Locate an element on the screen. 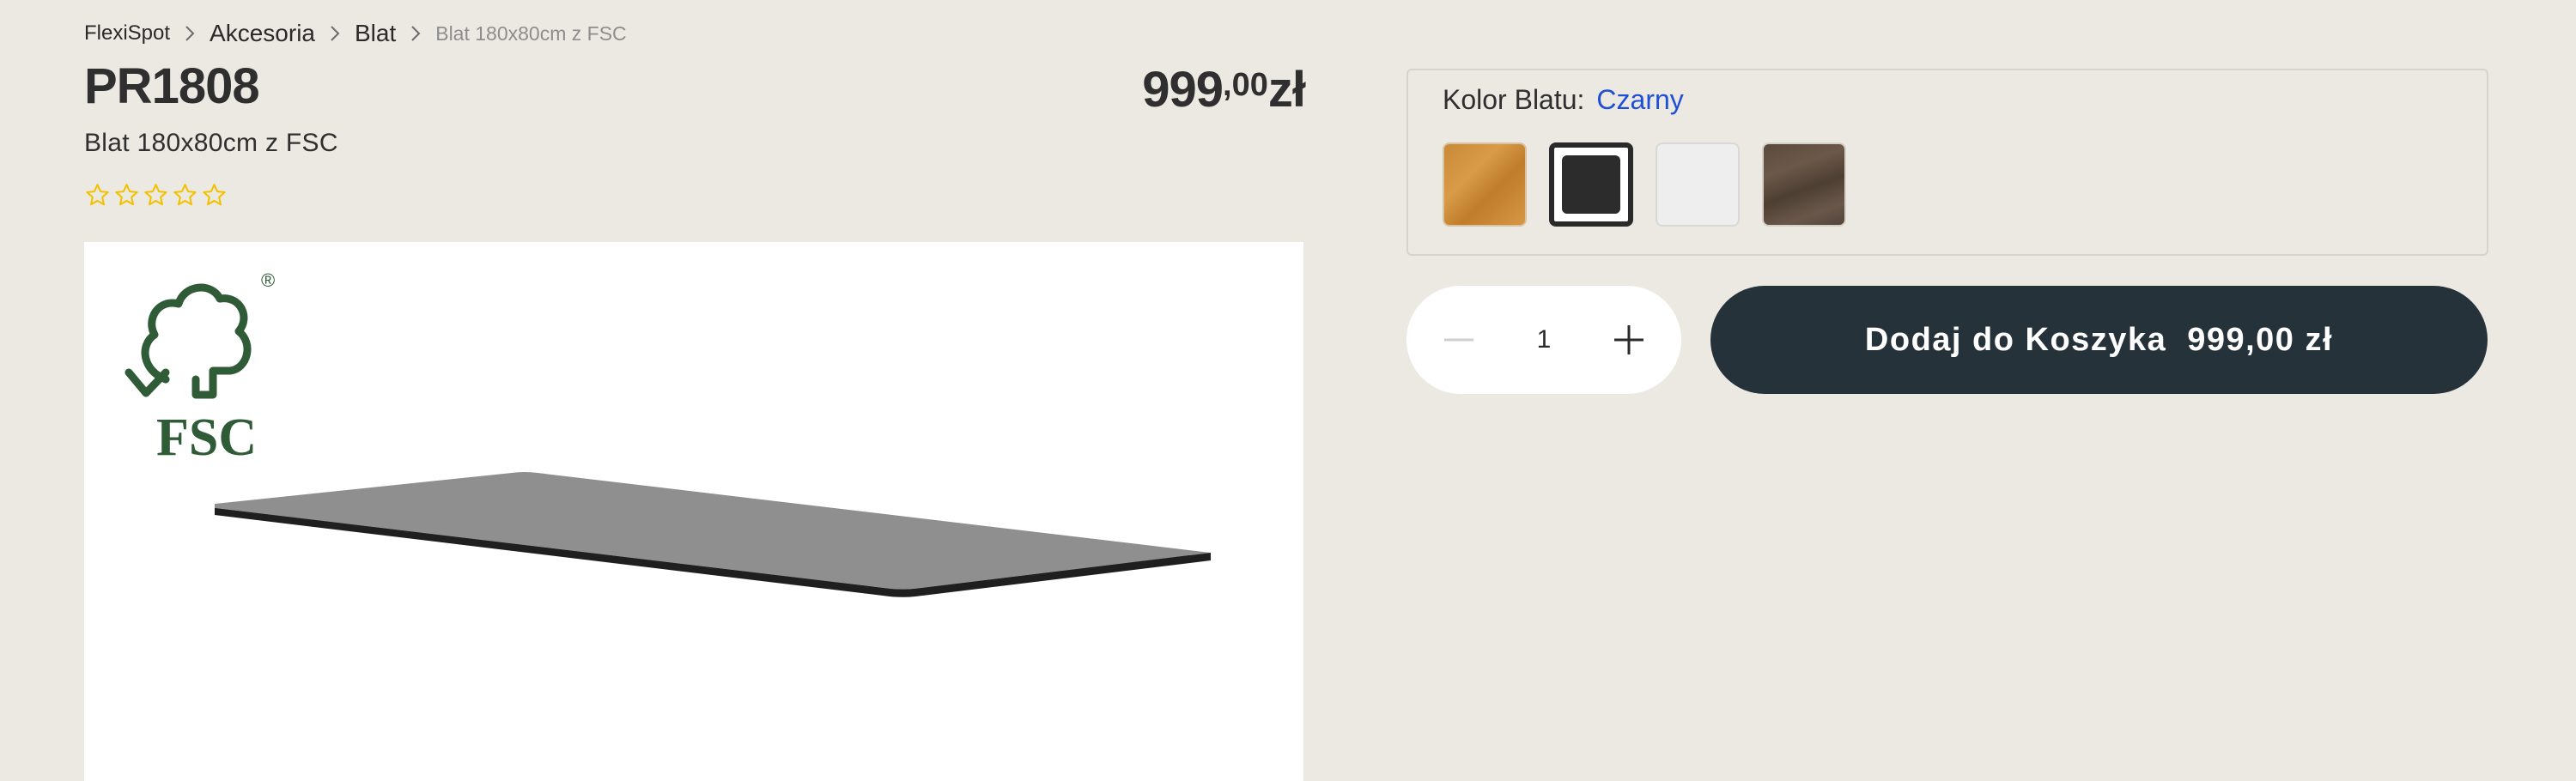  price-integer: 999 is located at coordinates (1183, 90).